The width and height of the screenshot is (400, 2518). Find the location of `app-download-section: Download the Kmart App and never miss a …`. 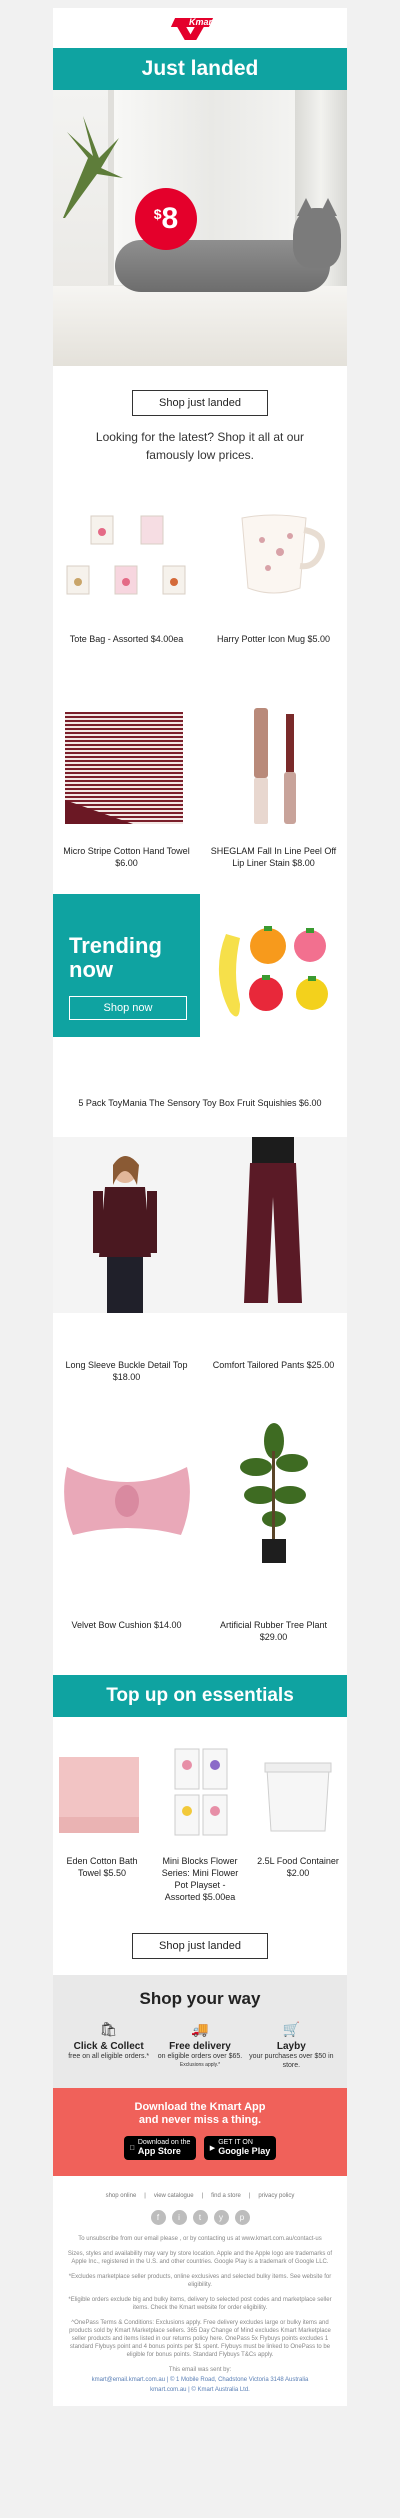

app-download-section: Download the Kmart App and never miss a … is located at coordinates (200, 2132).